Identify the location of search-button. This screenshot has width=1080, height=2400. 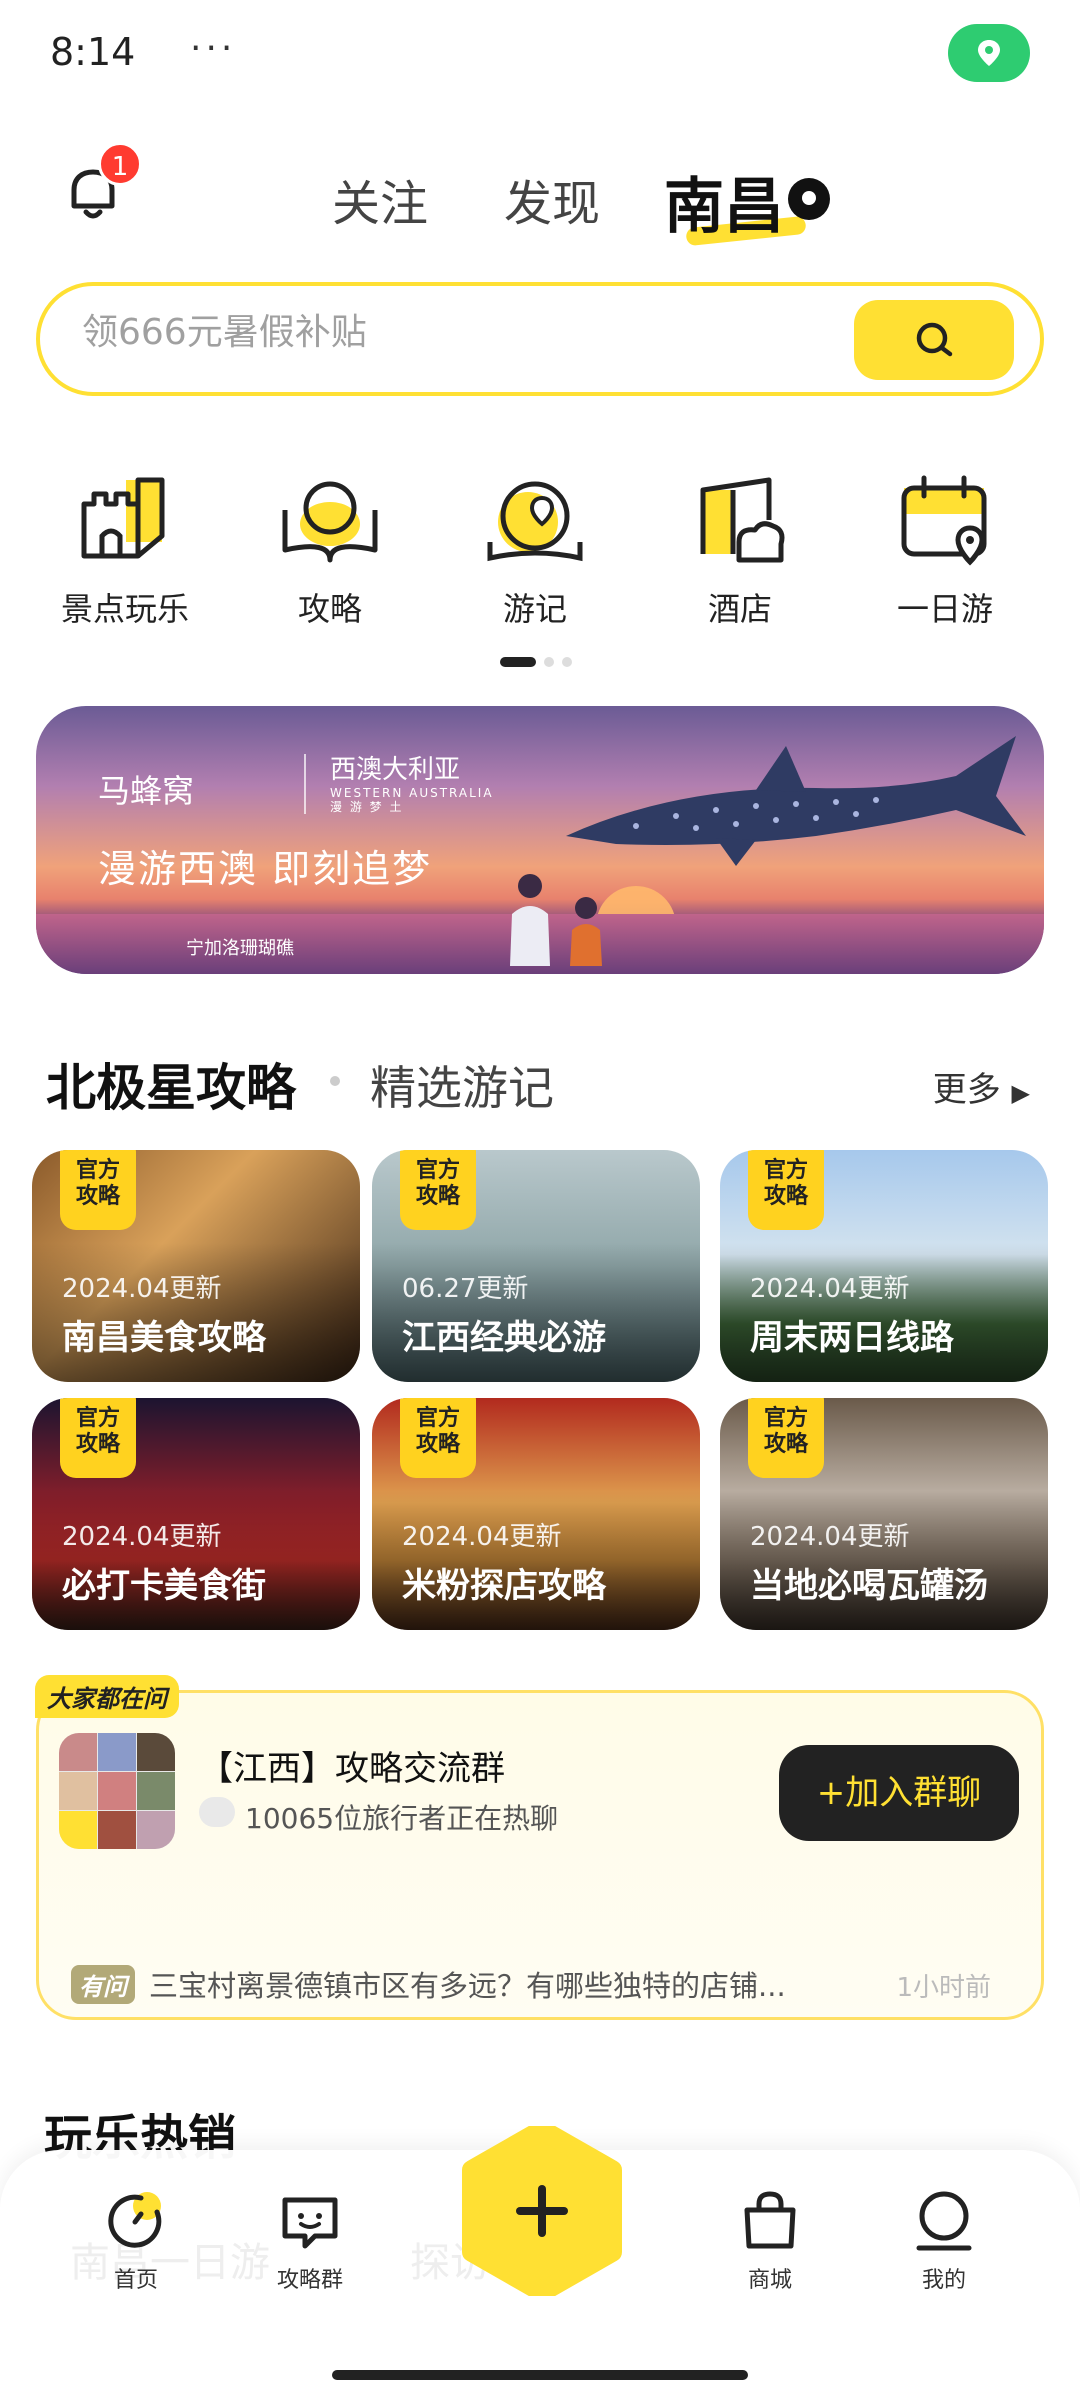
(934, 340).